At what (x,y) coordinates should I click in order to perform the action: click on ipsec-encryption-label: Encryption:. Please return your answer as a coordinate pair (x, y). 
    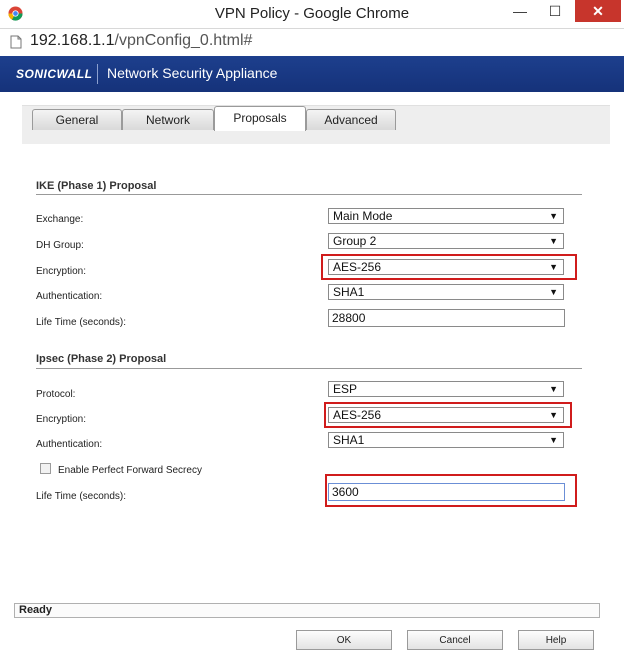
    Looking at the image, I should click on (61, 419).